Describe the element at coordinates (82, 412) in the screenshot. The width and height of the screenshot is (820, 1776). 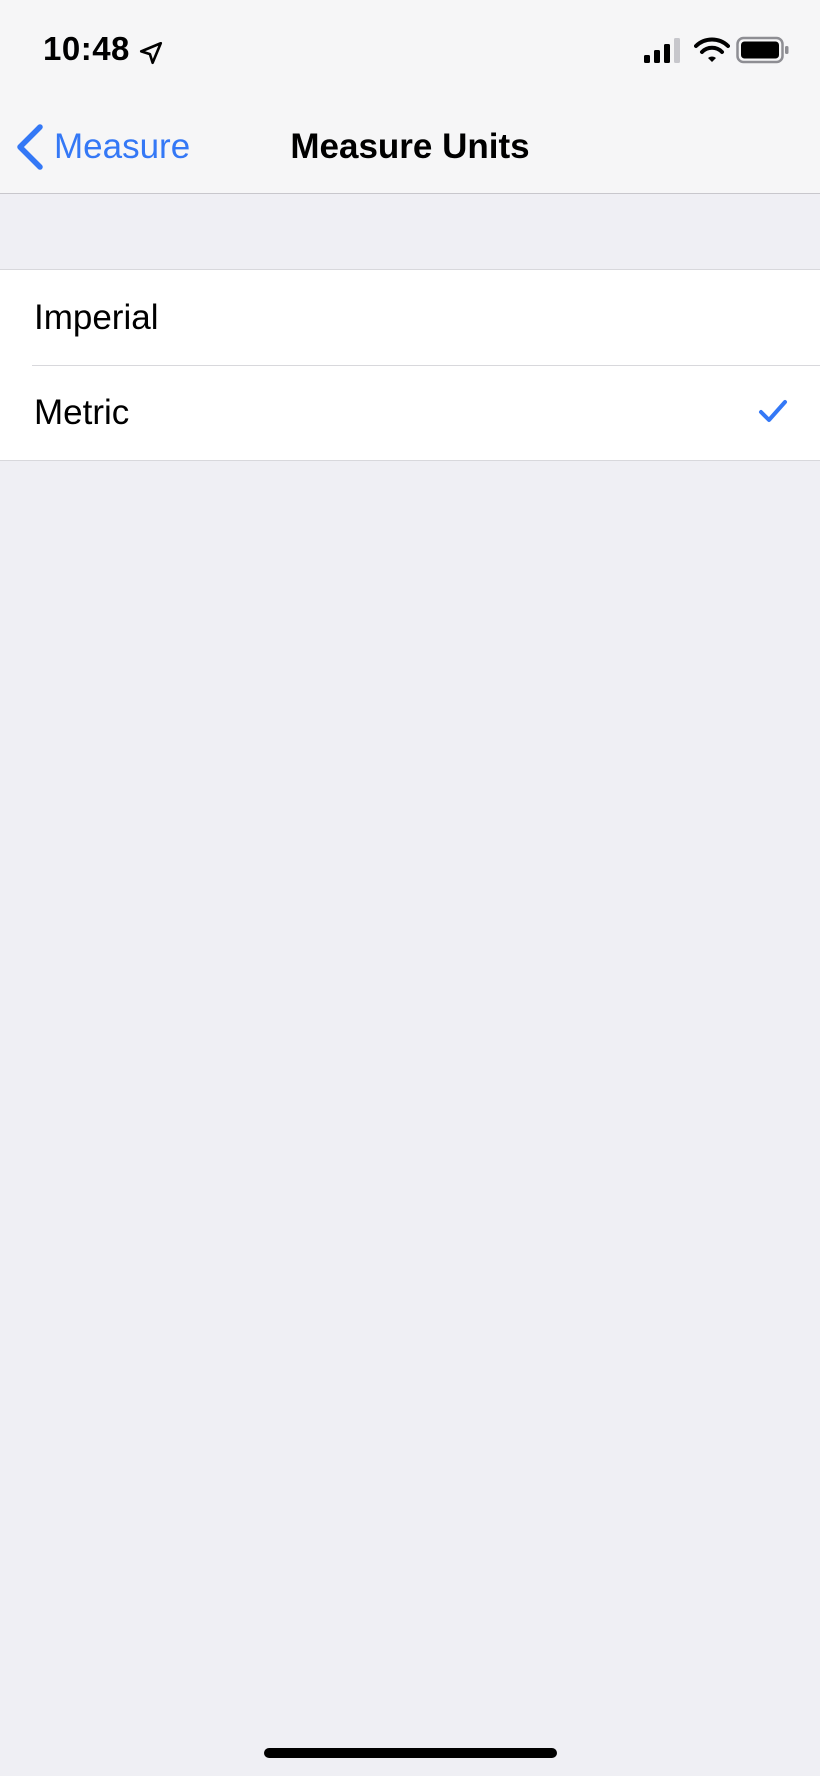
I see `option-label: Metric` at that location.